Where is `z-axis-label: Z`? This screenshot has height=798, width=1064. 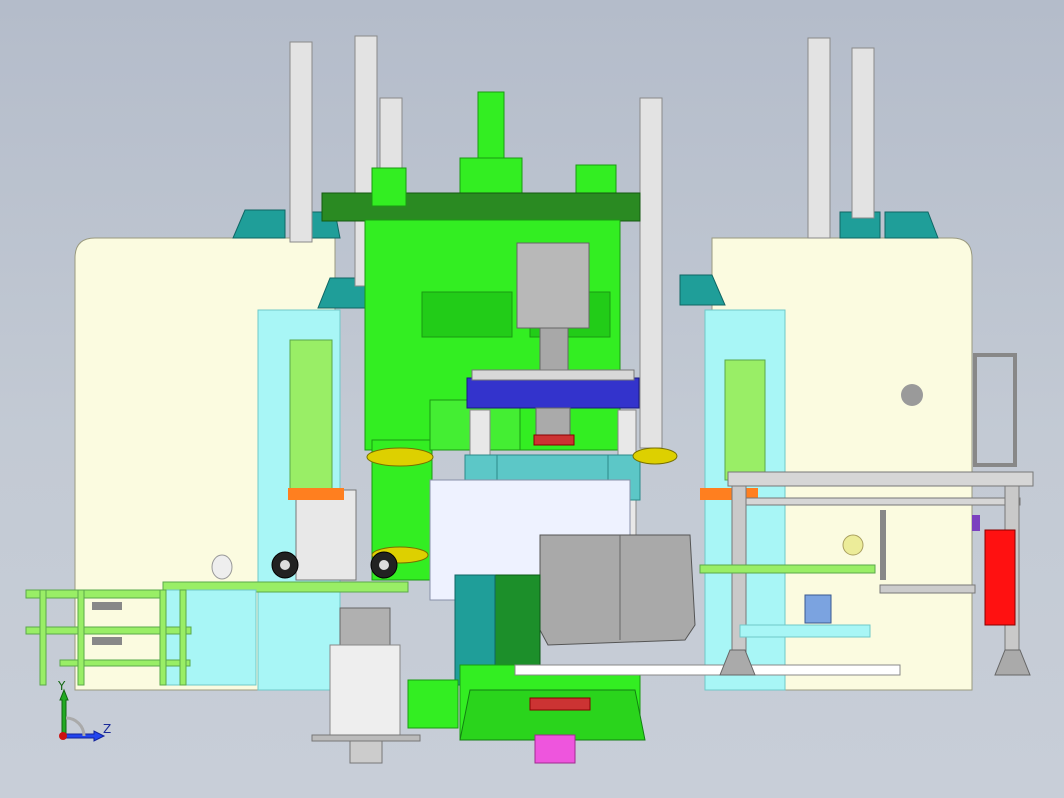 z-axis-label: Z is located at coordinates (107, 729).